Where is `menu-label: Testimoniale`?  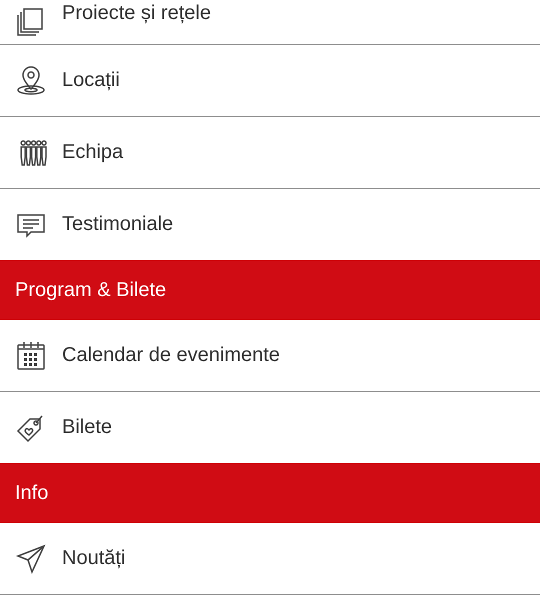
menu-label: Testimoniale is located at coordinates (118, 224).